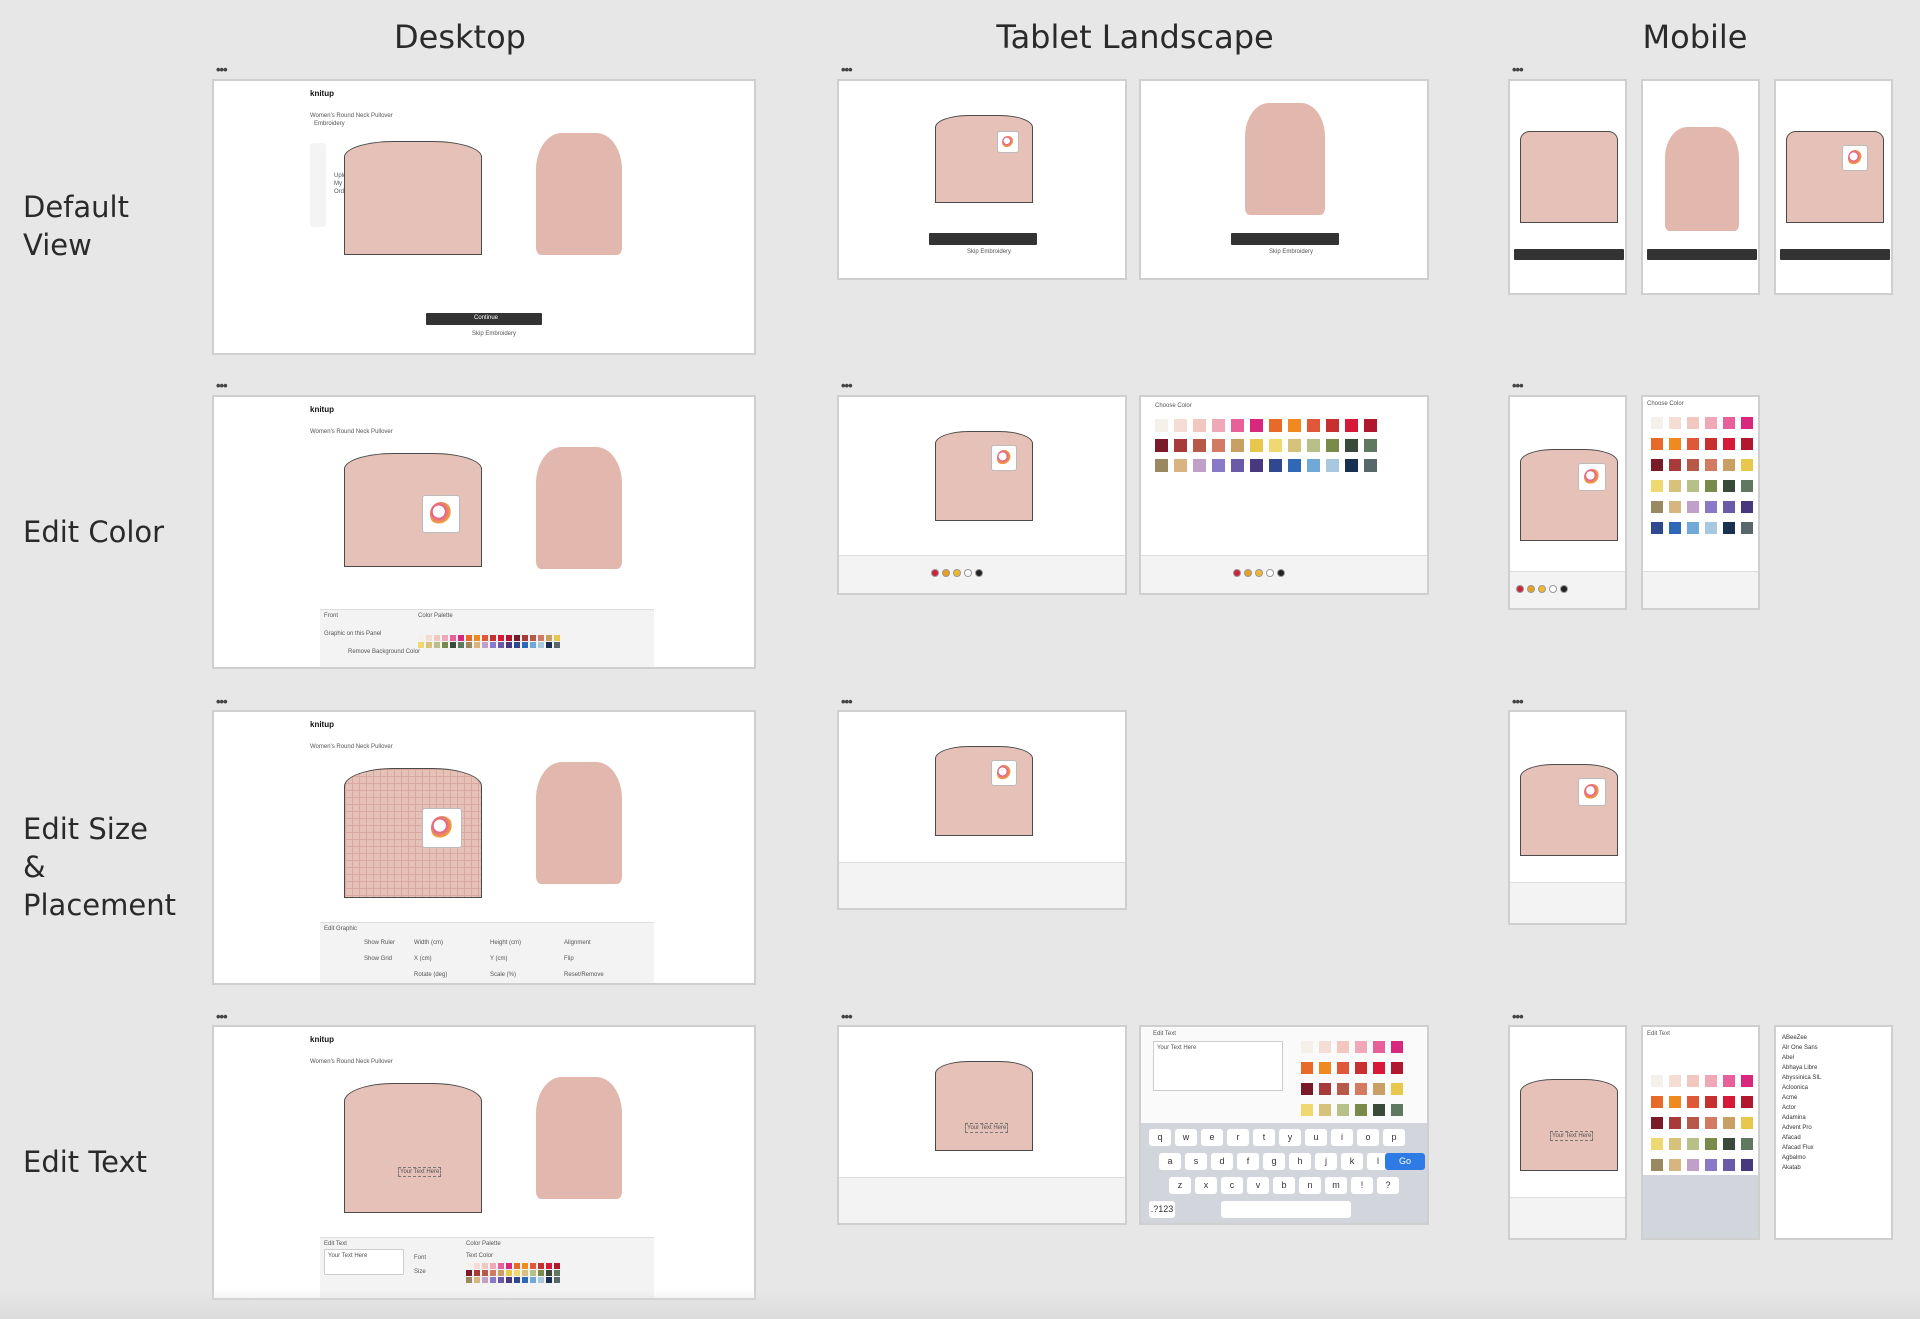 This screenshot has height=1319, width=1920. What do you see at coordinates (494, 334) in the screenshot?
I see `skip-link: Skip Embroidery` at bounding box center [494, 334].